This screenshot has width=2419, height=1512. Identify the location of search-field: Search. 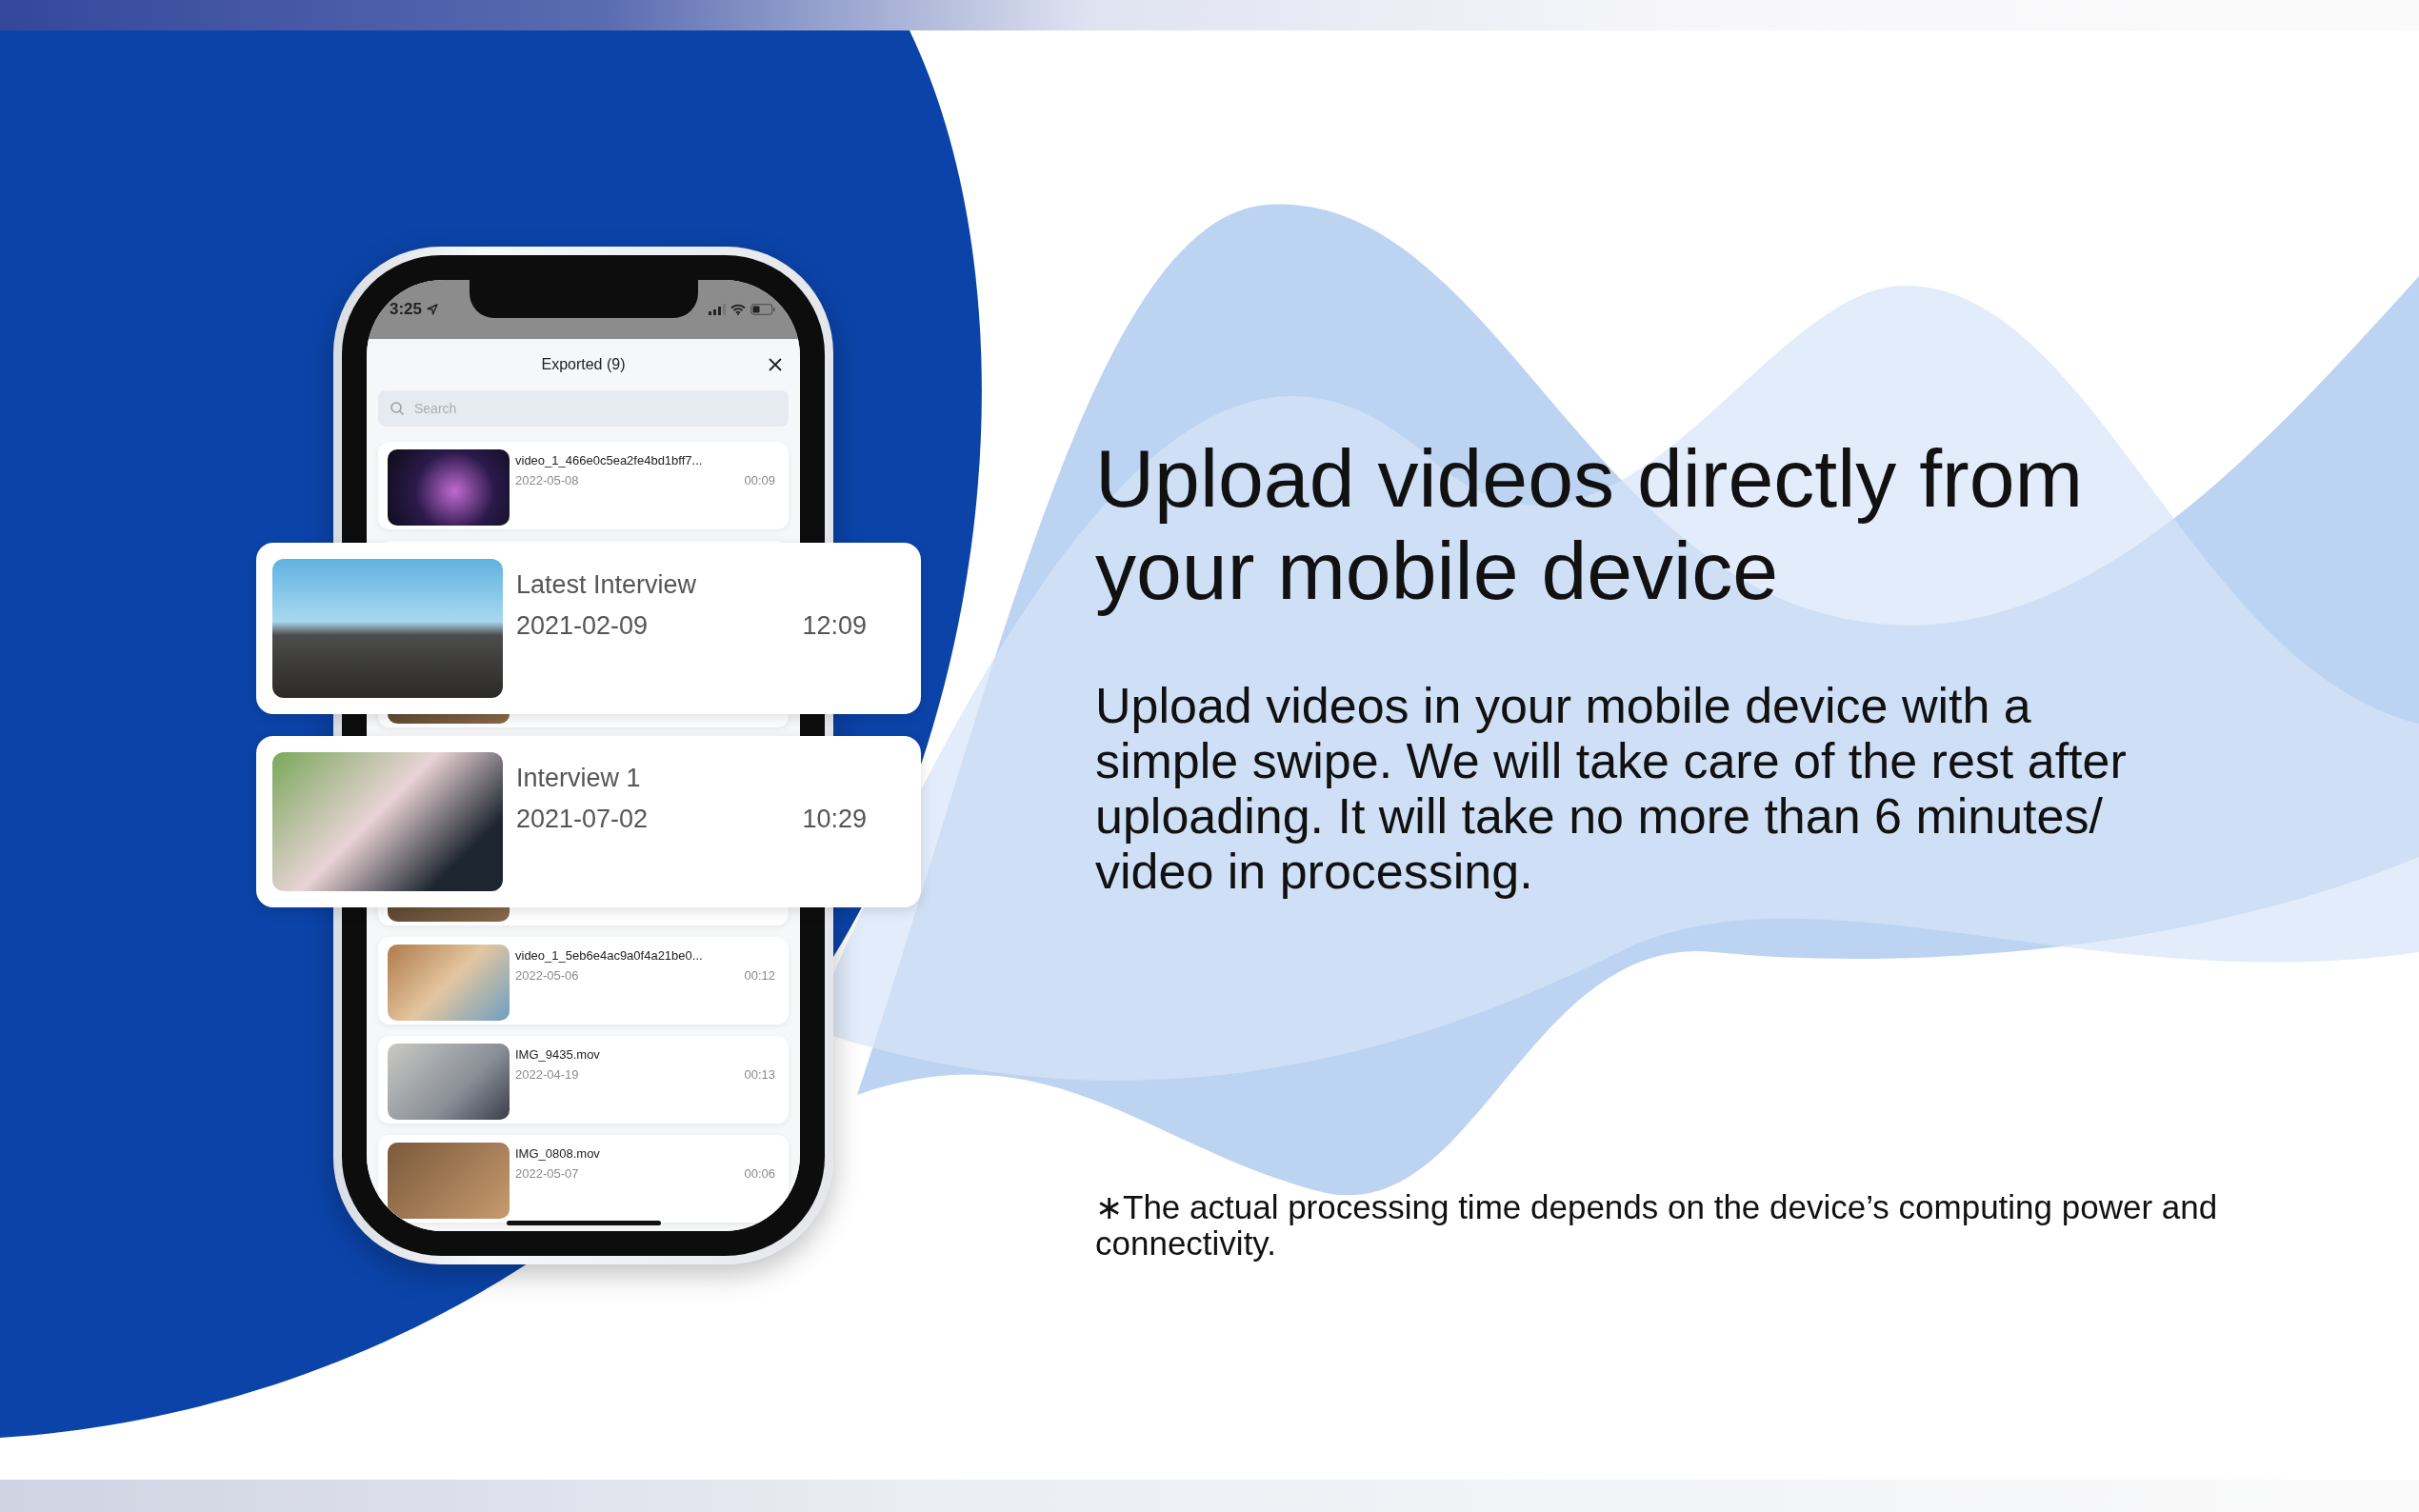
(583, 408).